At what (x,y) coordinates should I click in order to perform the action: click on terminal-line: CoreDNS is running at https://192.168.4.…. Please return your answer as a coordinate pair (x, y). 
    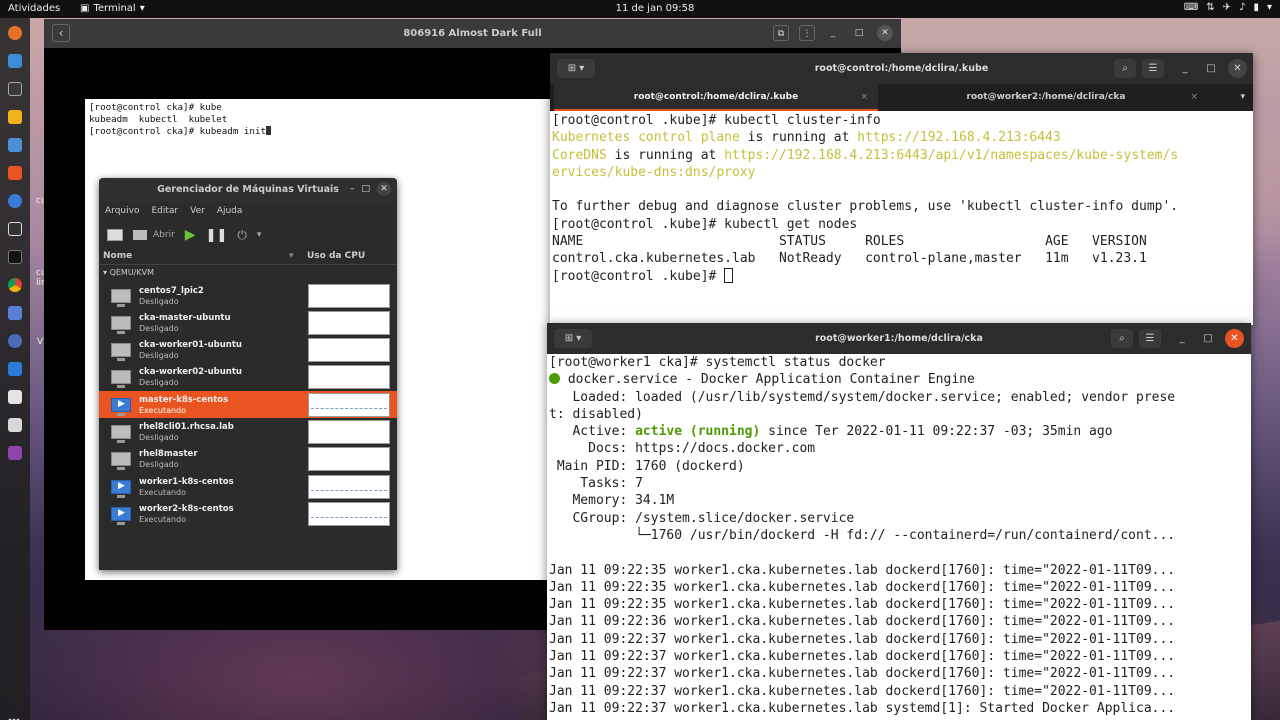
    Looking at the image, I should click on (865, 155).